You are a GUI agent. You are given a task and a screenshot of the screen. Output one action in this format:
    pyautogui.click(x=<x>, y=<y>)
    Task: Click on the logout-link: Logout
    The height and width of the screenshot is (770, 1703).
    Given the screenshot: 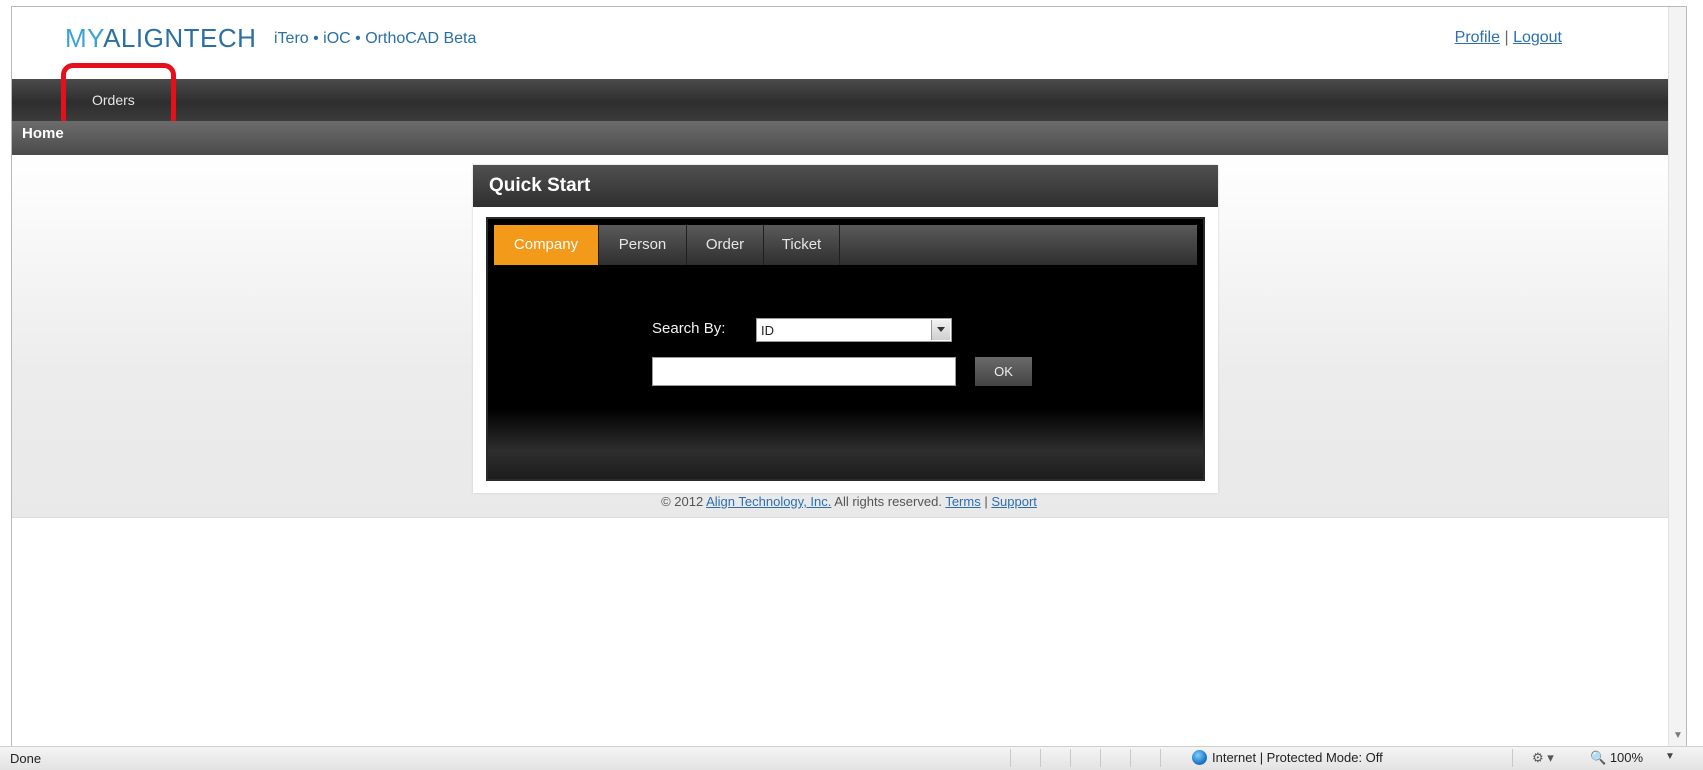 What is the action you would take?
    pyautogui.click(x=1537, y=37)
    